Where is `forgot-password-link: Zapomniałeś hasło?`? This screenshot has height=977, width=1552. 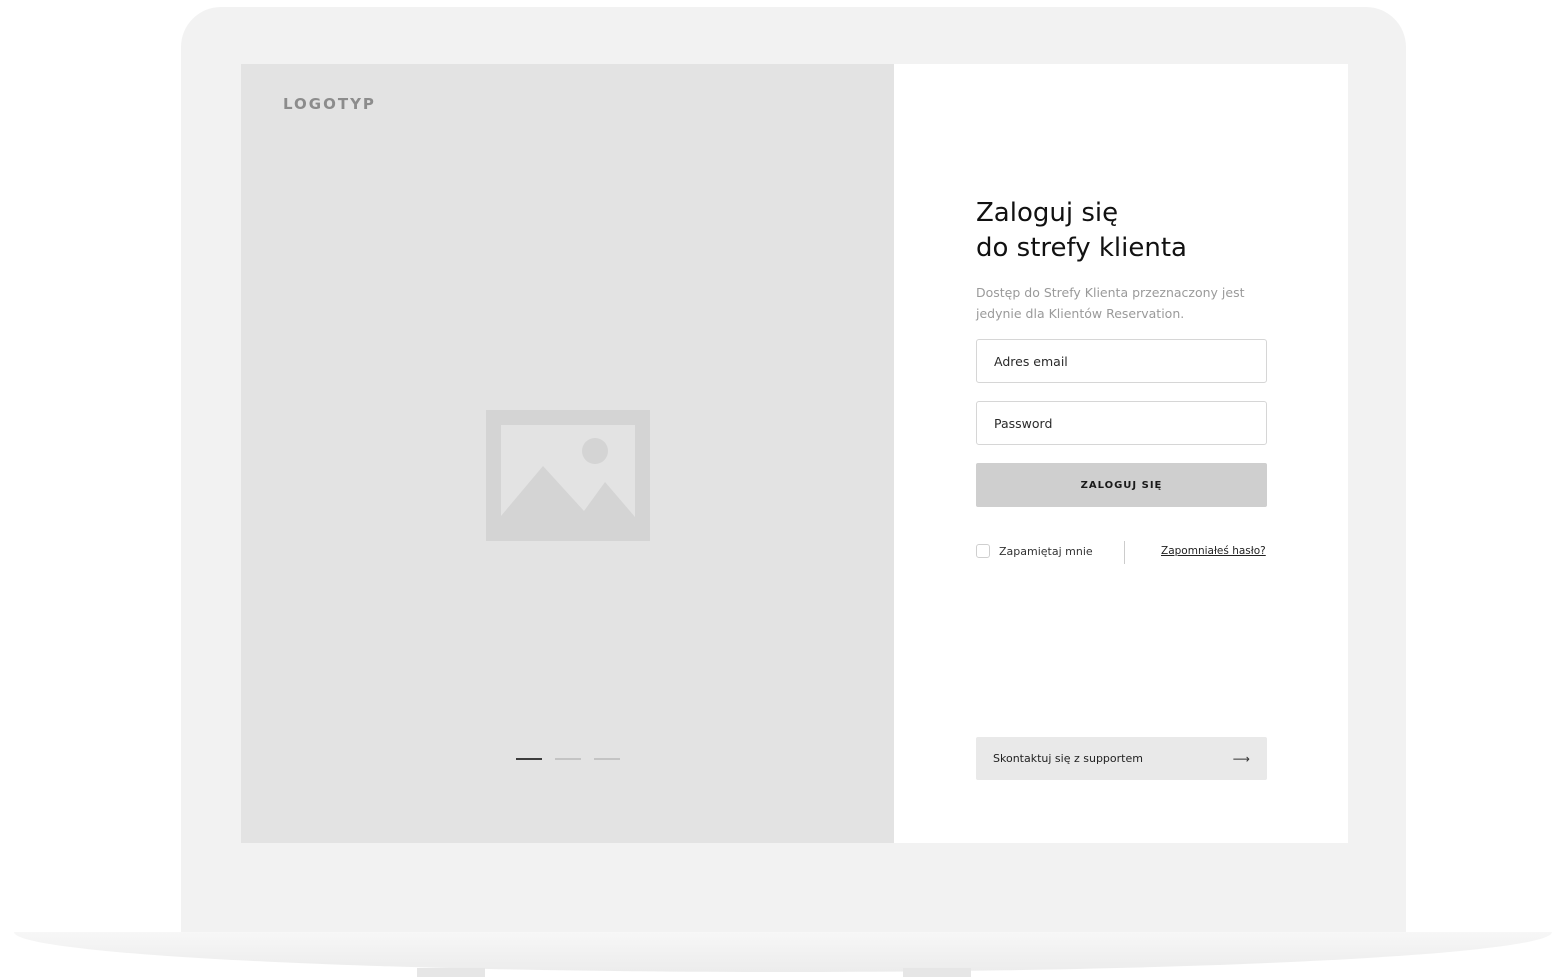 forgot-password-link: Zapomniałeś hasło? is located at coordinates (1213, 551).